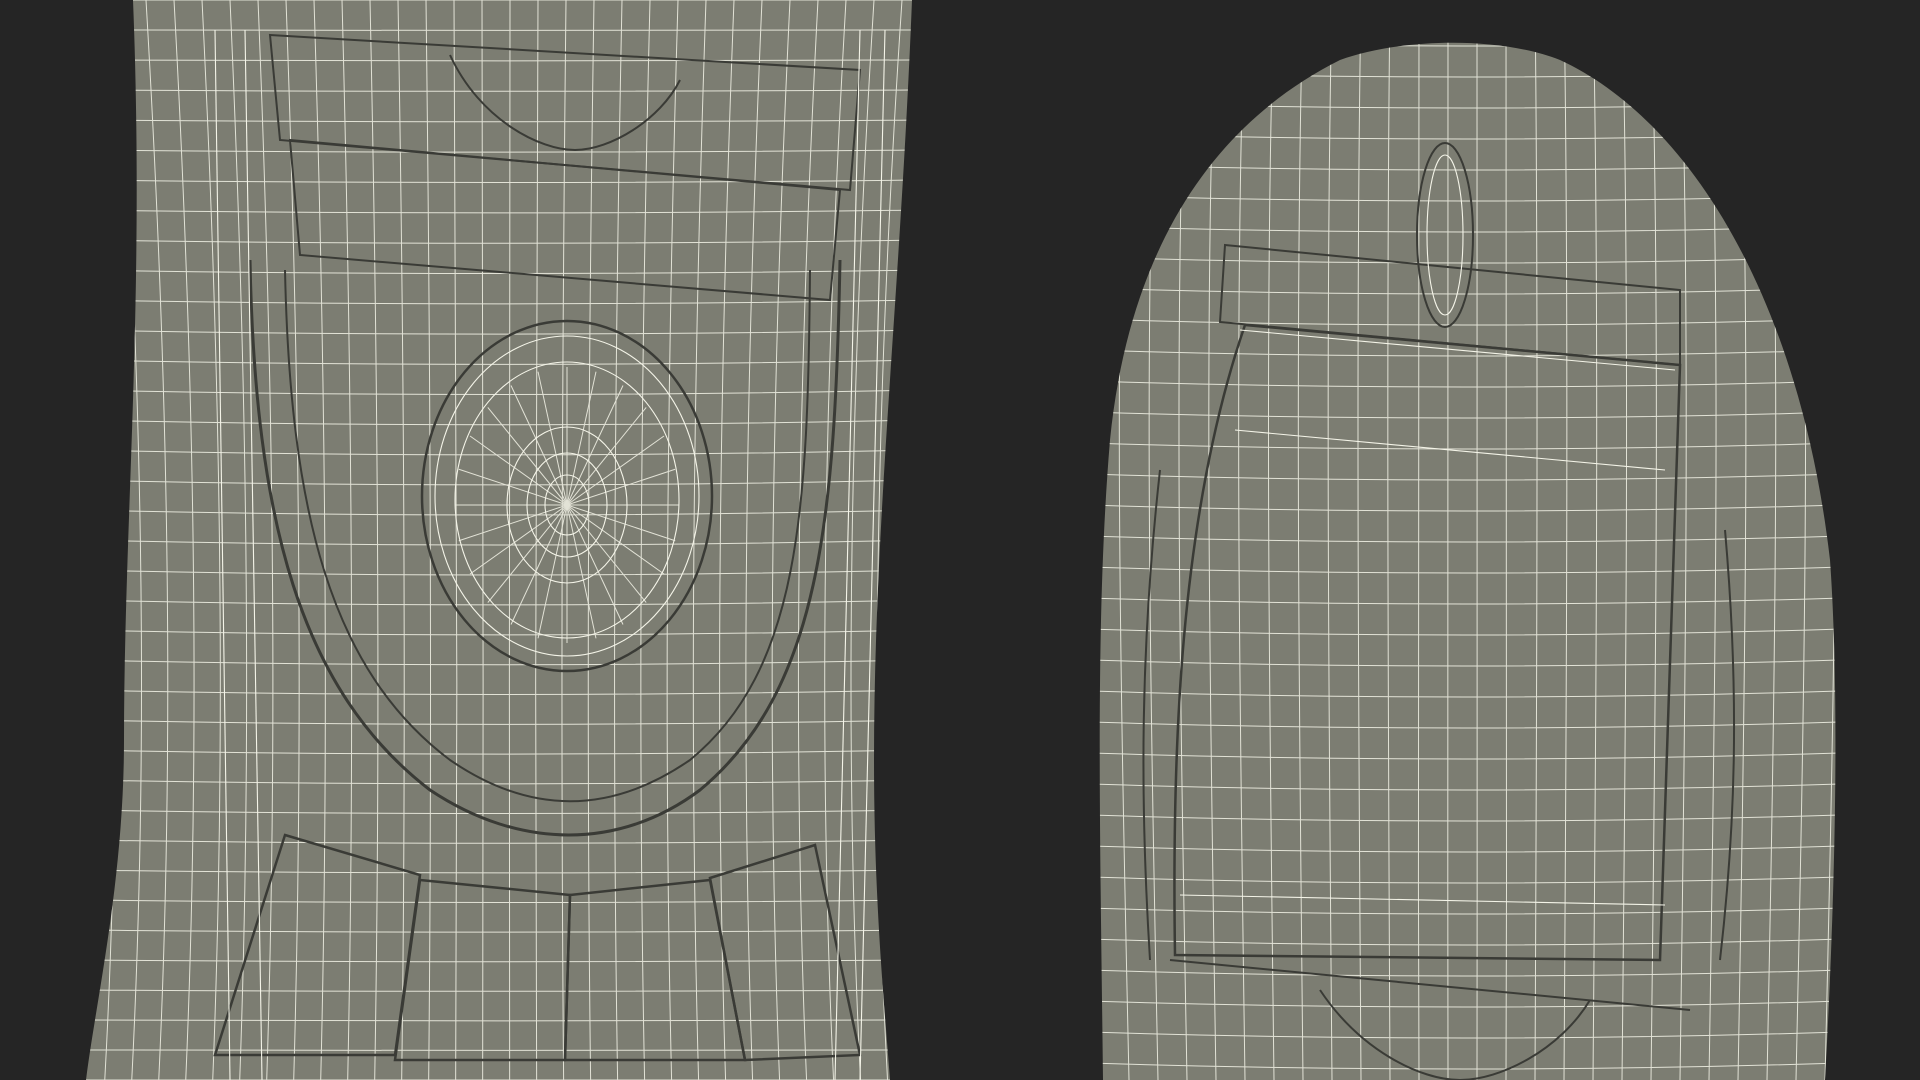  What do you see at coordinates (509, 540) in the screenshot?
I see `wireframe-edge` at bounding box center [509, 540].